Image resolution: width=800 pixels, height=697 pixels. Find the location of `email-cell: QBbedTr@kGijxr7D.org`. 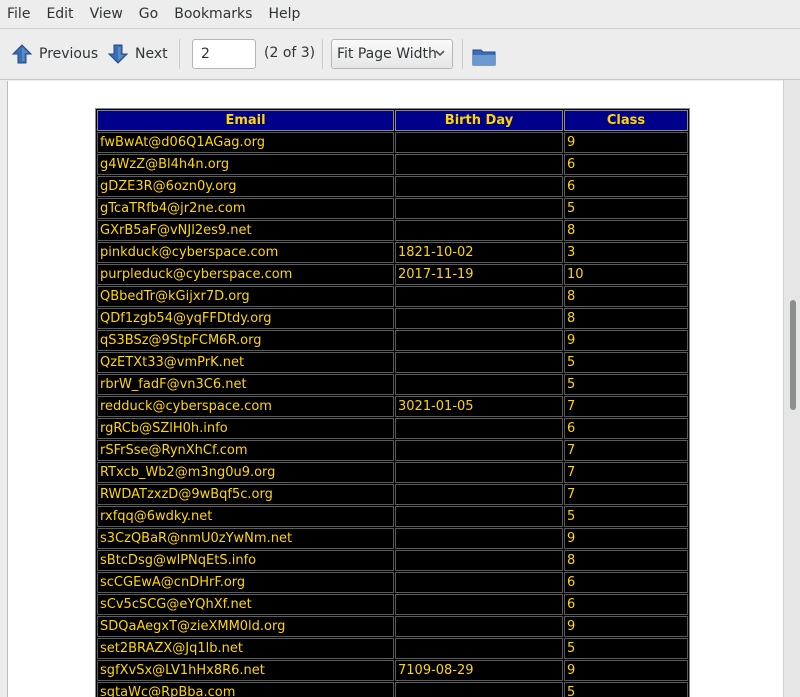

email-cell: QBbedTr@kGijxr7D.org is located at coordinates (245, 296).